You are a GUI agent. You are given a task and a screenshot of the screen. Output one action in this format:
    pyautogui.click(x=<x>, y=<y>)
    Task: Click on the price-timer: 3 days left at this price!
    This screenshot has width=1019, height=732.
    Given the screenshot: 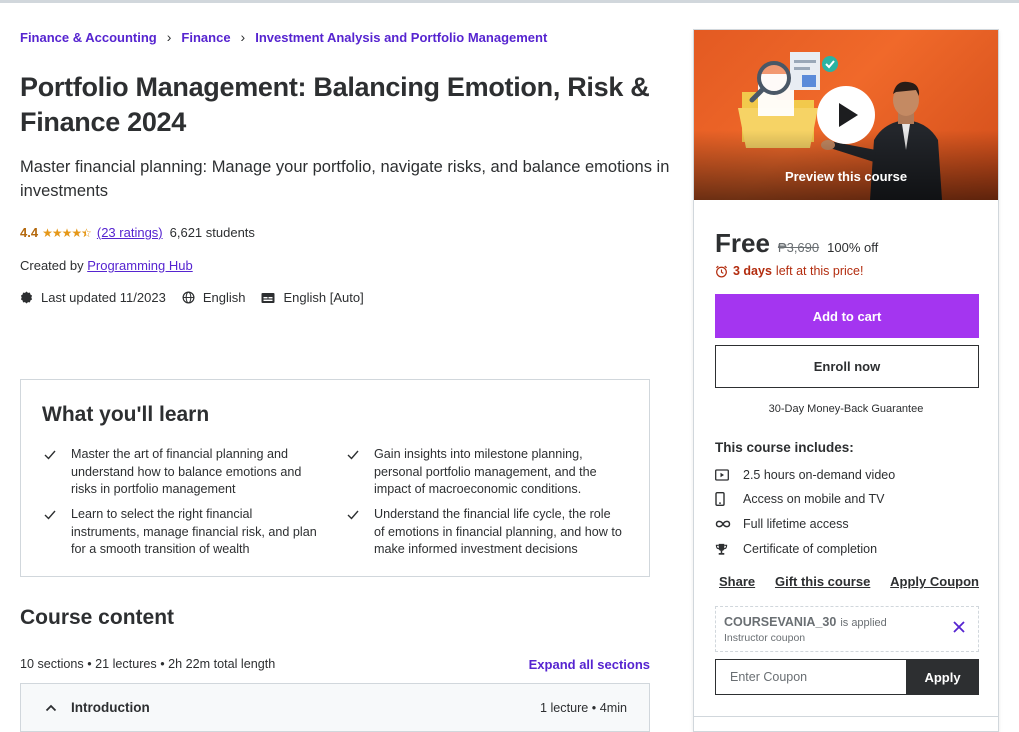 What is the action you would take?
    pyautogui.click(x=789, y=271)
    